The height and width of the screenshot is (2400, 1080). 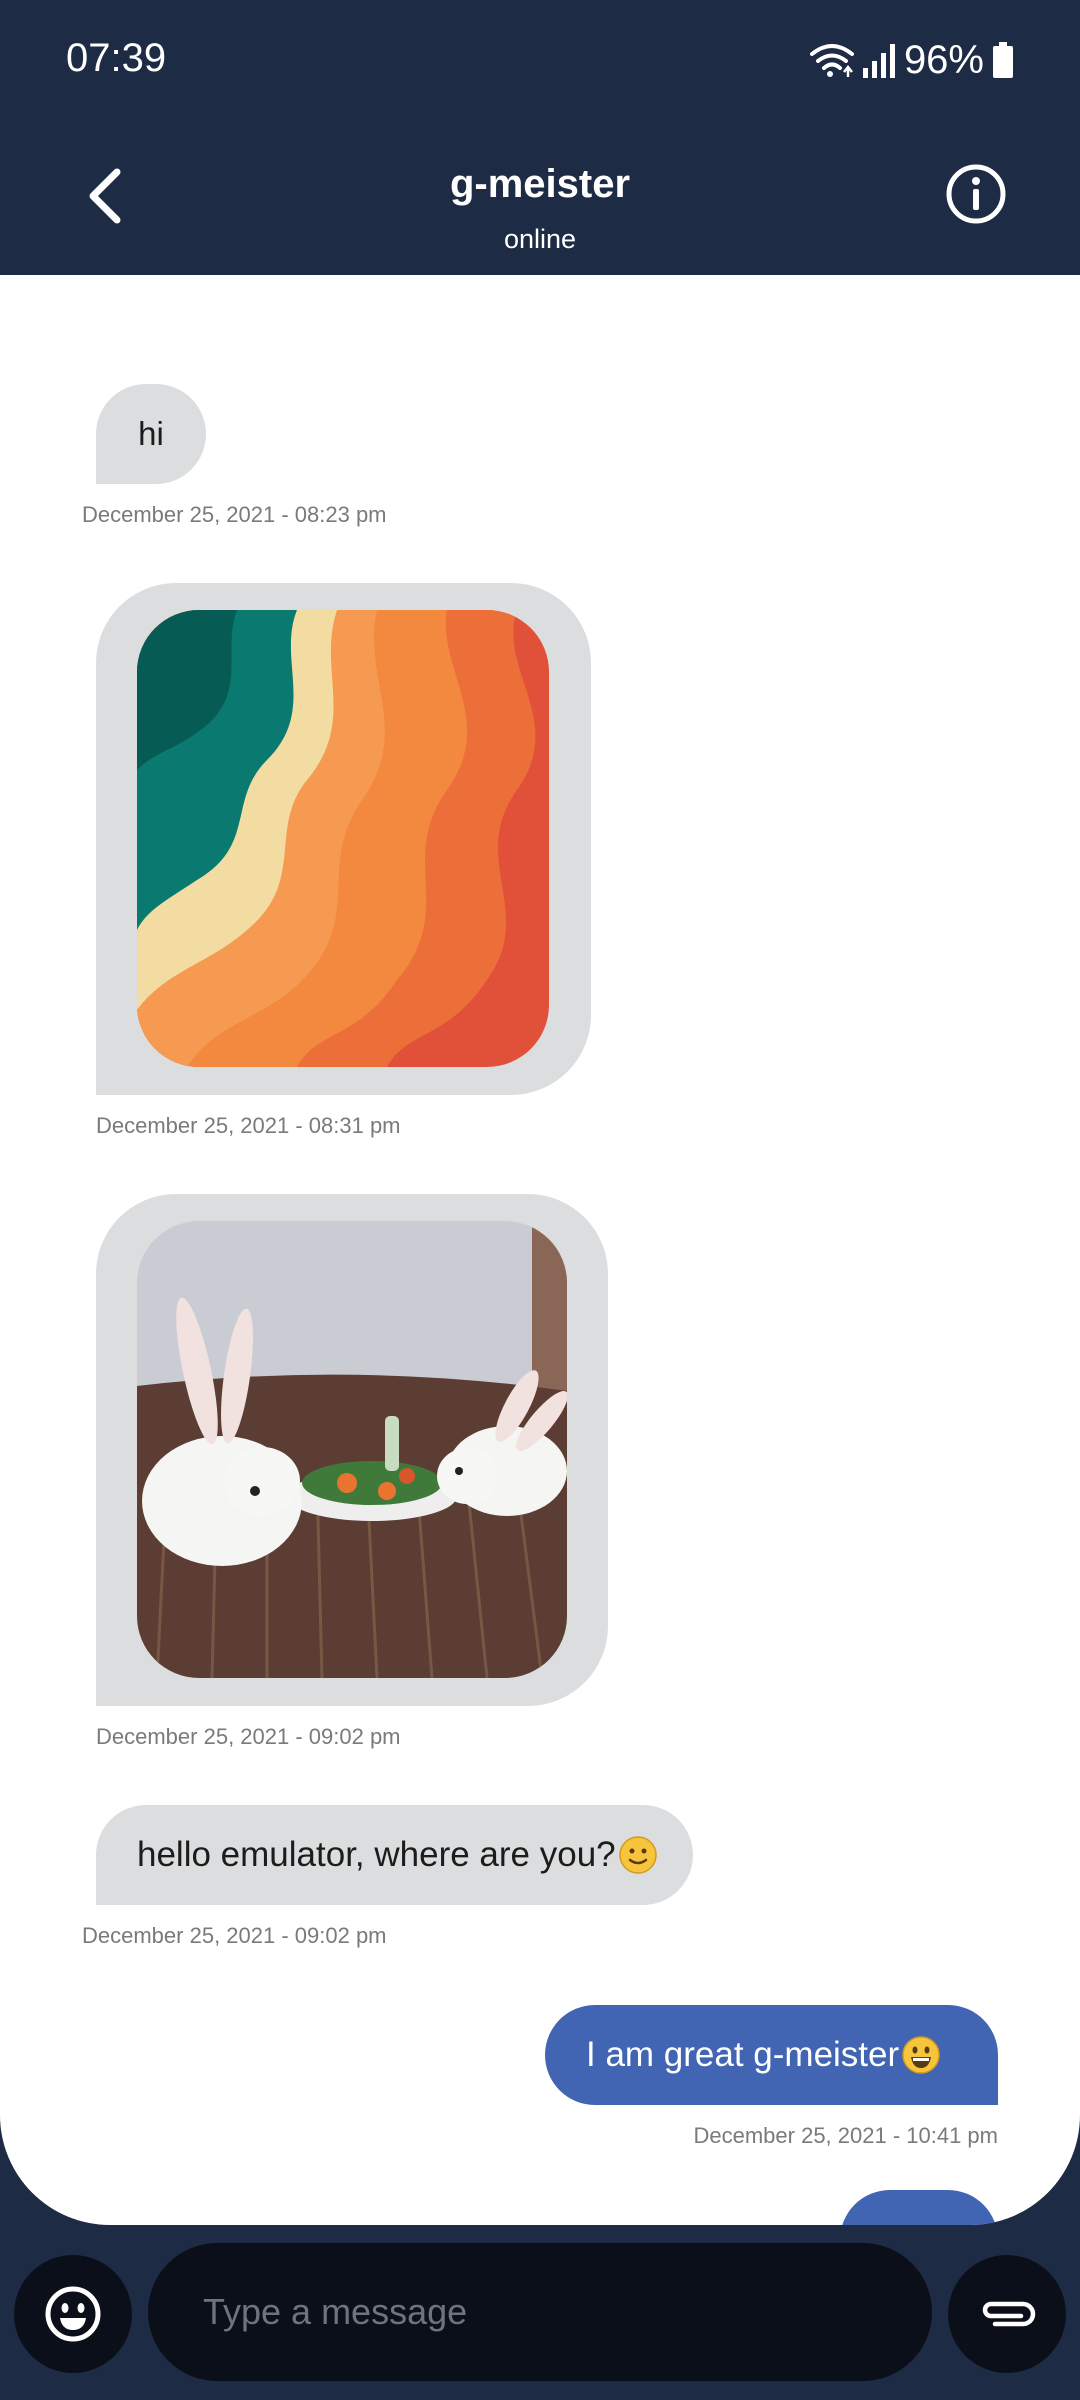 I want to click on chat-header: g-meister online, so click(x=540, y=197).